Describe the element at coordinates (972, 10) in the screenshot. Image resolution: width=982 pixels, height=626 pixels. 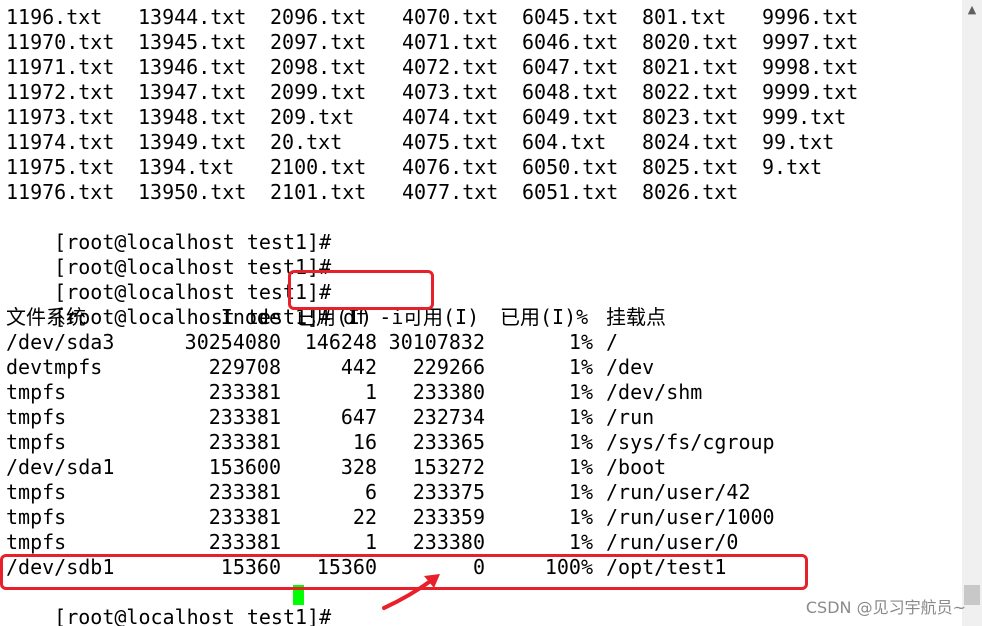
I see `scroll-up-icon: ▲` at that location.